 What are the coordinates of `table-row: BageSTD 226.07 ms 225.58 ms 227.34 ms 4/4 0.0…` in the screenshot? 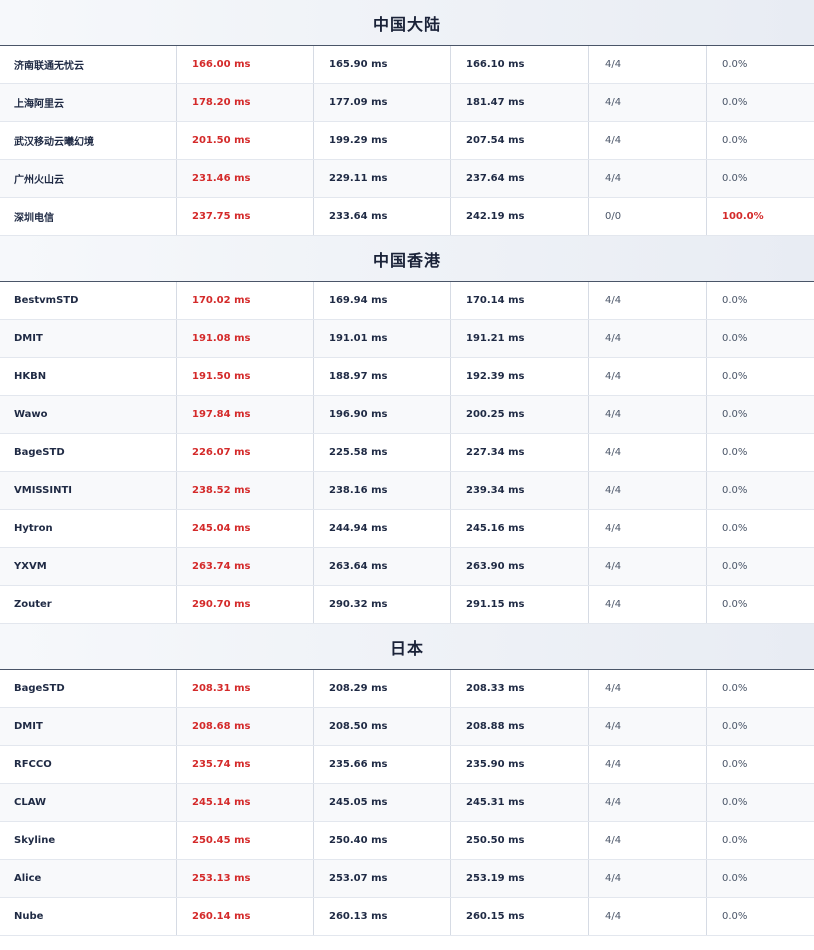 It's located at (407, 453).